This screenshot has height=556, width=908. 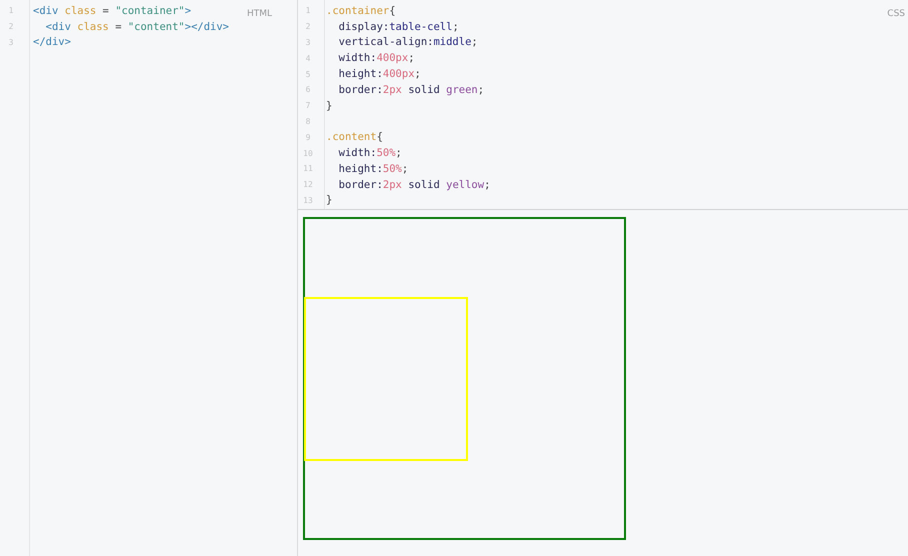 I want to click on code-line: height:400px;, so click(x=379, y=74).